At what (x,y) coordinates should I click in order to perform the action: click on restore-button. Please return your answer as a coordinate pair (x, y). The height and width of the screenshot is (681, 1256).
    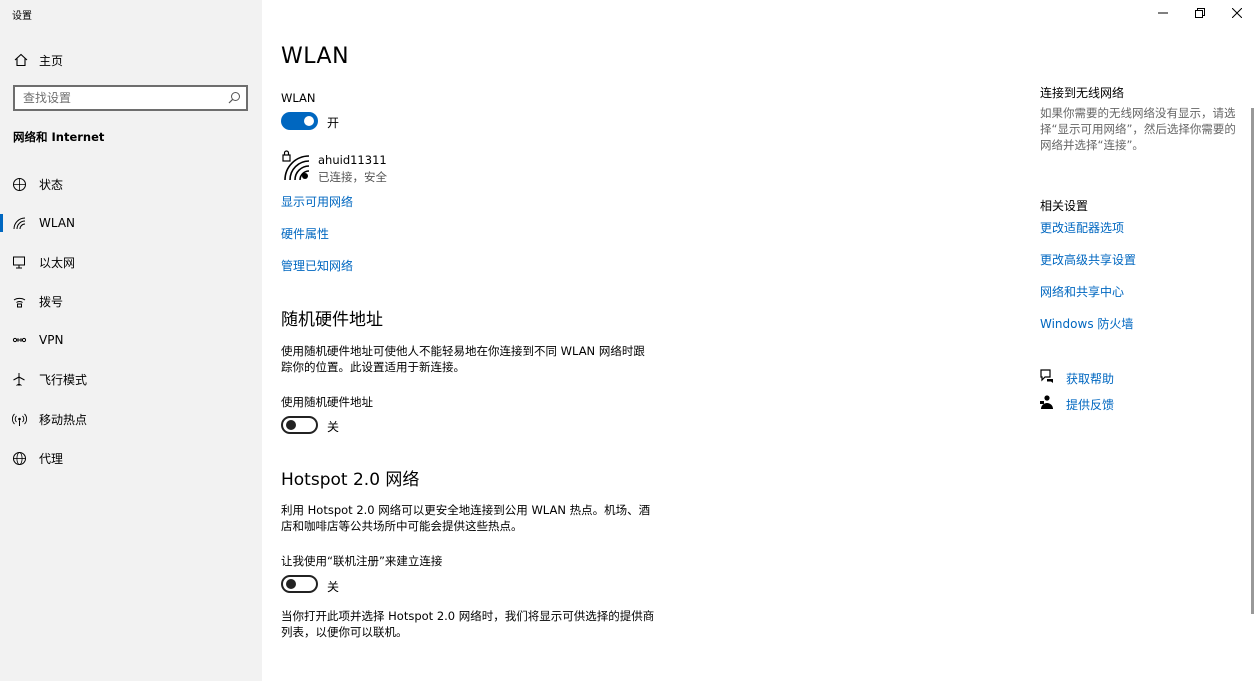
    Looking at the image, I should click on (1200, 13).